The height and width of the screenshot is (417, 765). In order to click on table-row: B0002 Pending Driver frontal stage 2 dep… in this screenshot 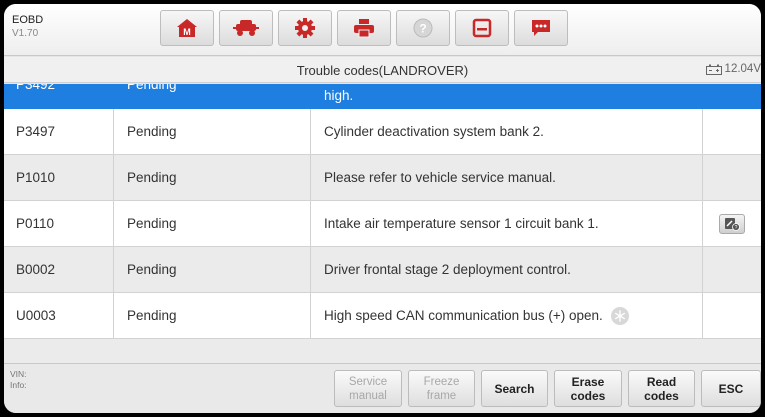, I will do `click(382, 270)`.